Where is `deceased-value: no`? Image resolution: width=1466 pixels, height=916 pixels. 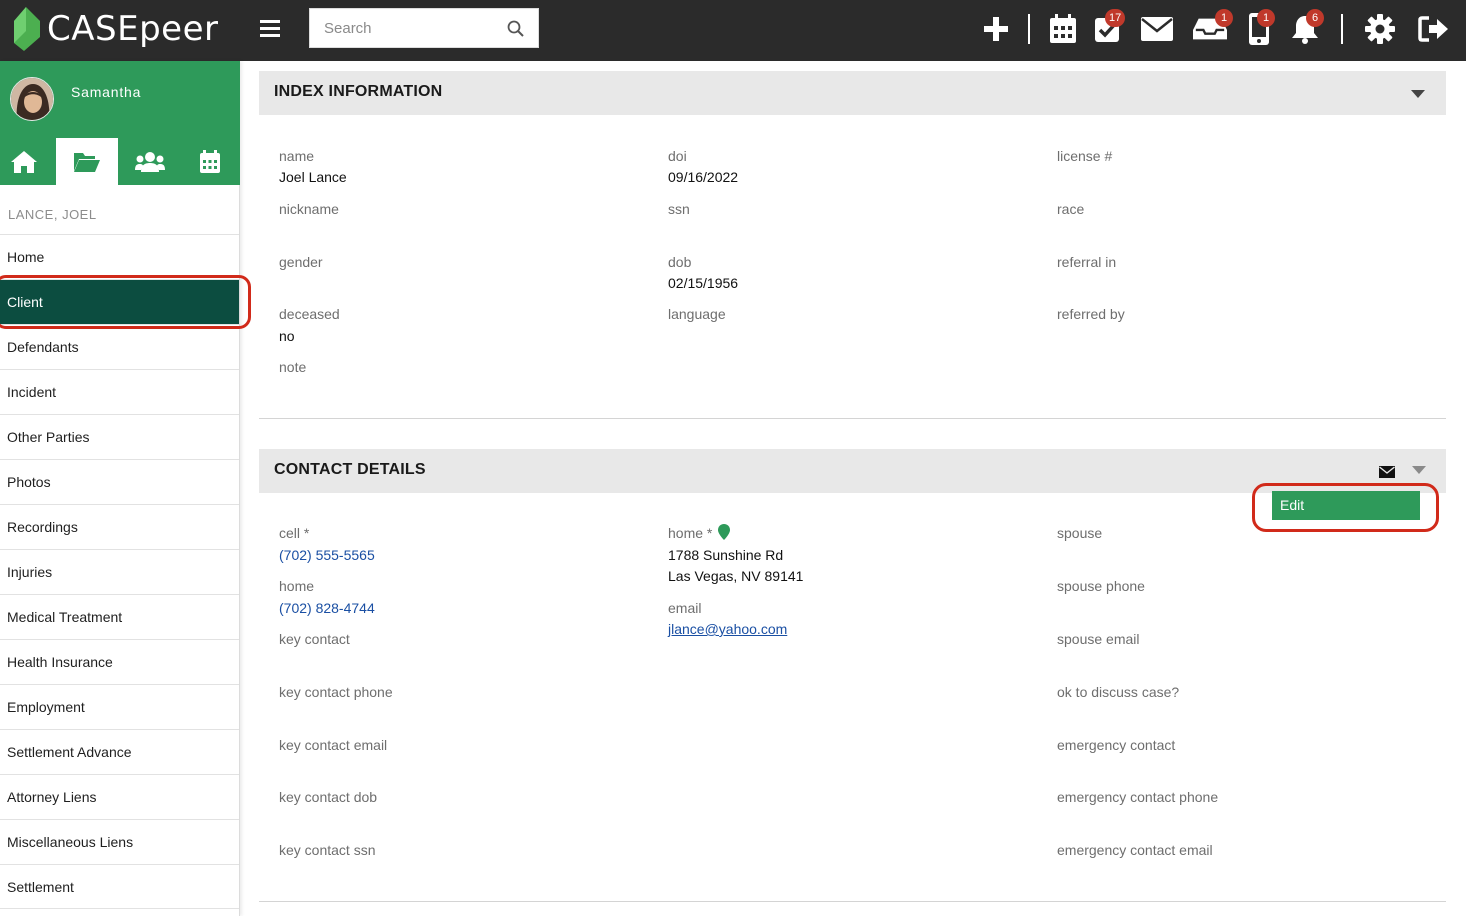
deceased-value: no is located at coordinates (287, 336).